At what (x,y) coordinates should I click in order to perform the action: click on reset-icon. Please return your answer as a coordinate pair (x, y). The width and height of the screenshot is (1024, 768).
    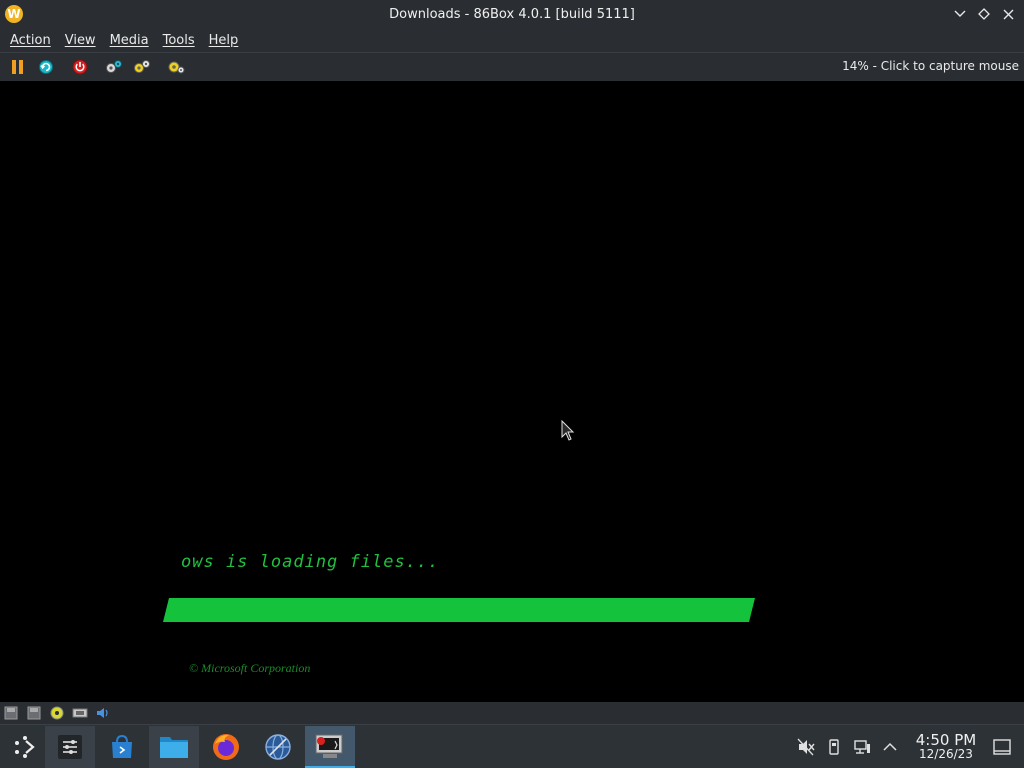
    Looking at the image, I should click on (46, 67).